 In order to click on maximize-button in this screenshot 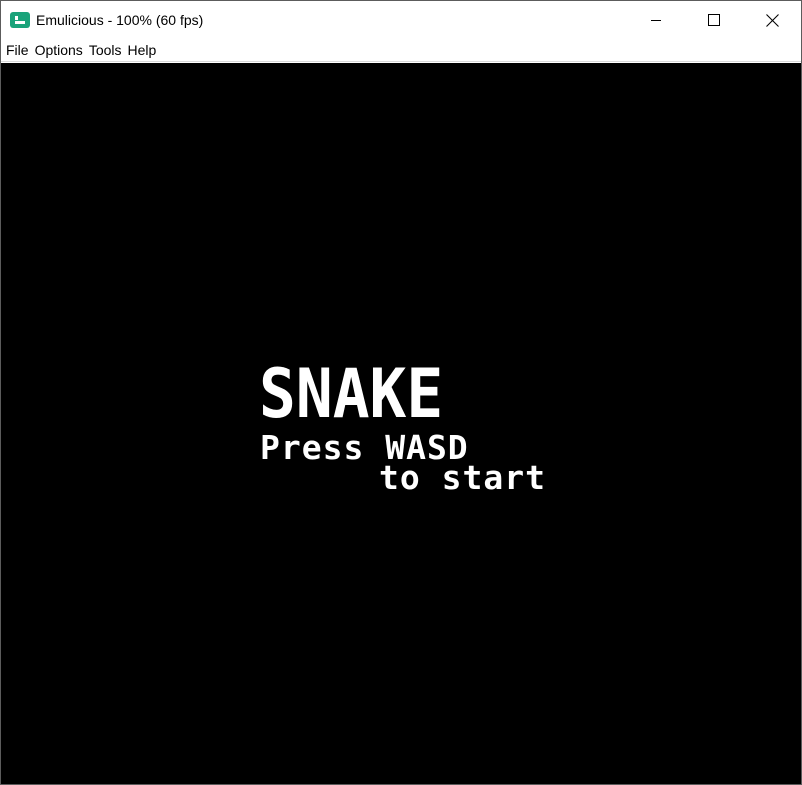, I will do `click(714, 20)`.